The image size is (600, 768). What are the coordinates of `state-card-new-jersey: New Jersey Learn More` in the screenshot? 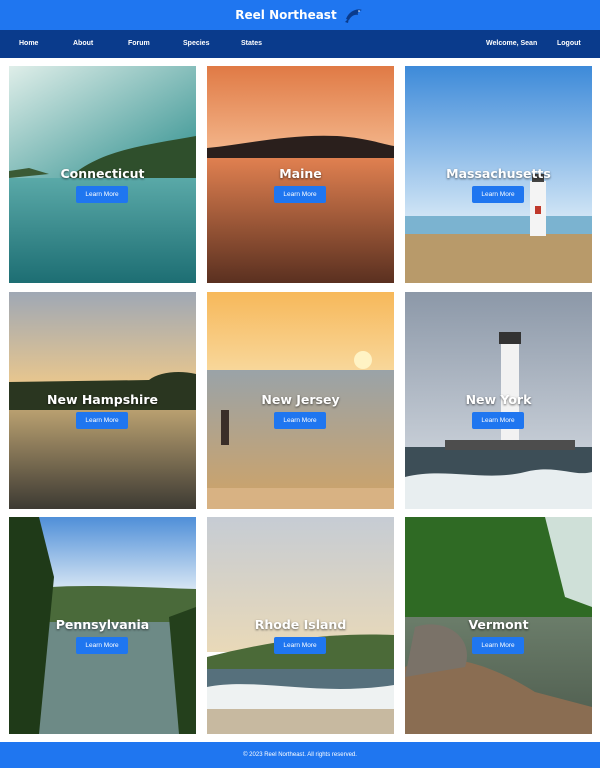 It's located at (300, 400).